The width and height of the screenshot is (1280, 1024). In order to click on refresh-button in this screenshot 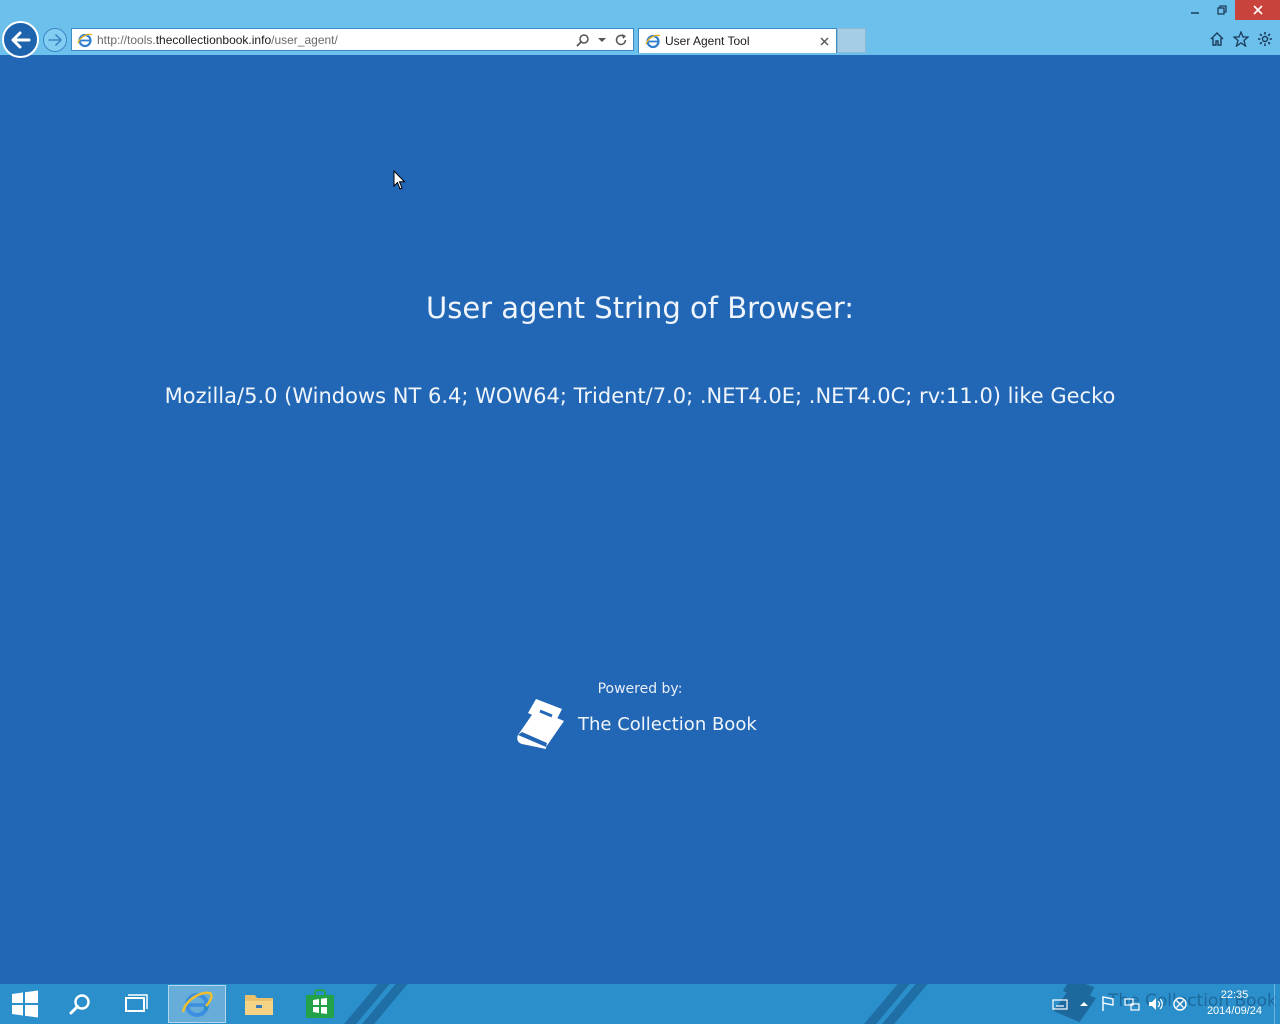, I will do `click(621, 40)`.